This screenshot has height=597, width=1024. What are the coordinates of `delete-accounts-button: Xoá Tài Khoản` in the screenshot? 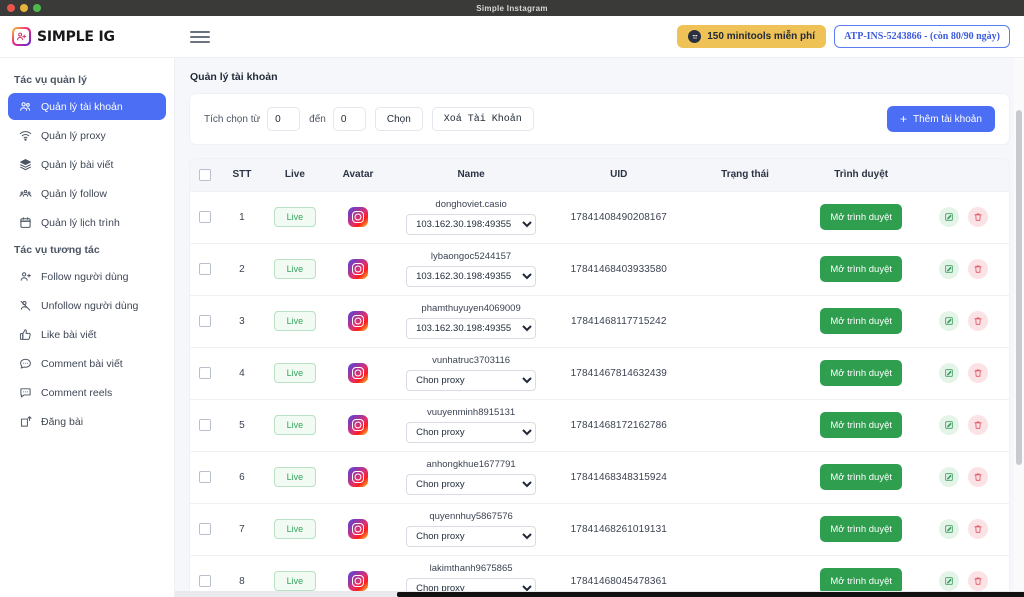 It's located at (482, 119).